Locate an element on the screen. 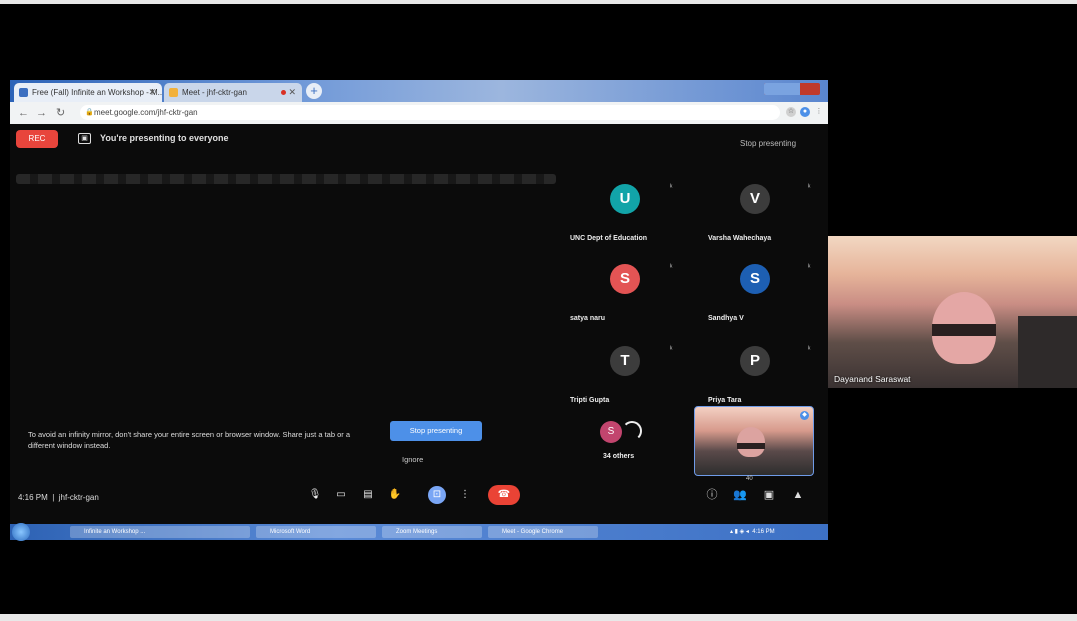  more-options-icon: ⋮ is located at coordinates (465, 495).